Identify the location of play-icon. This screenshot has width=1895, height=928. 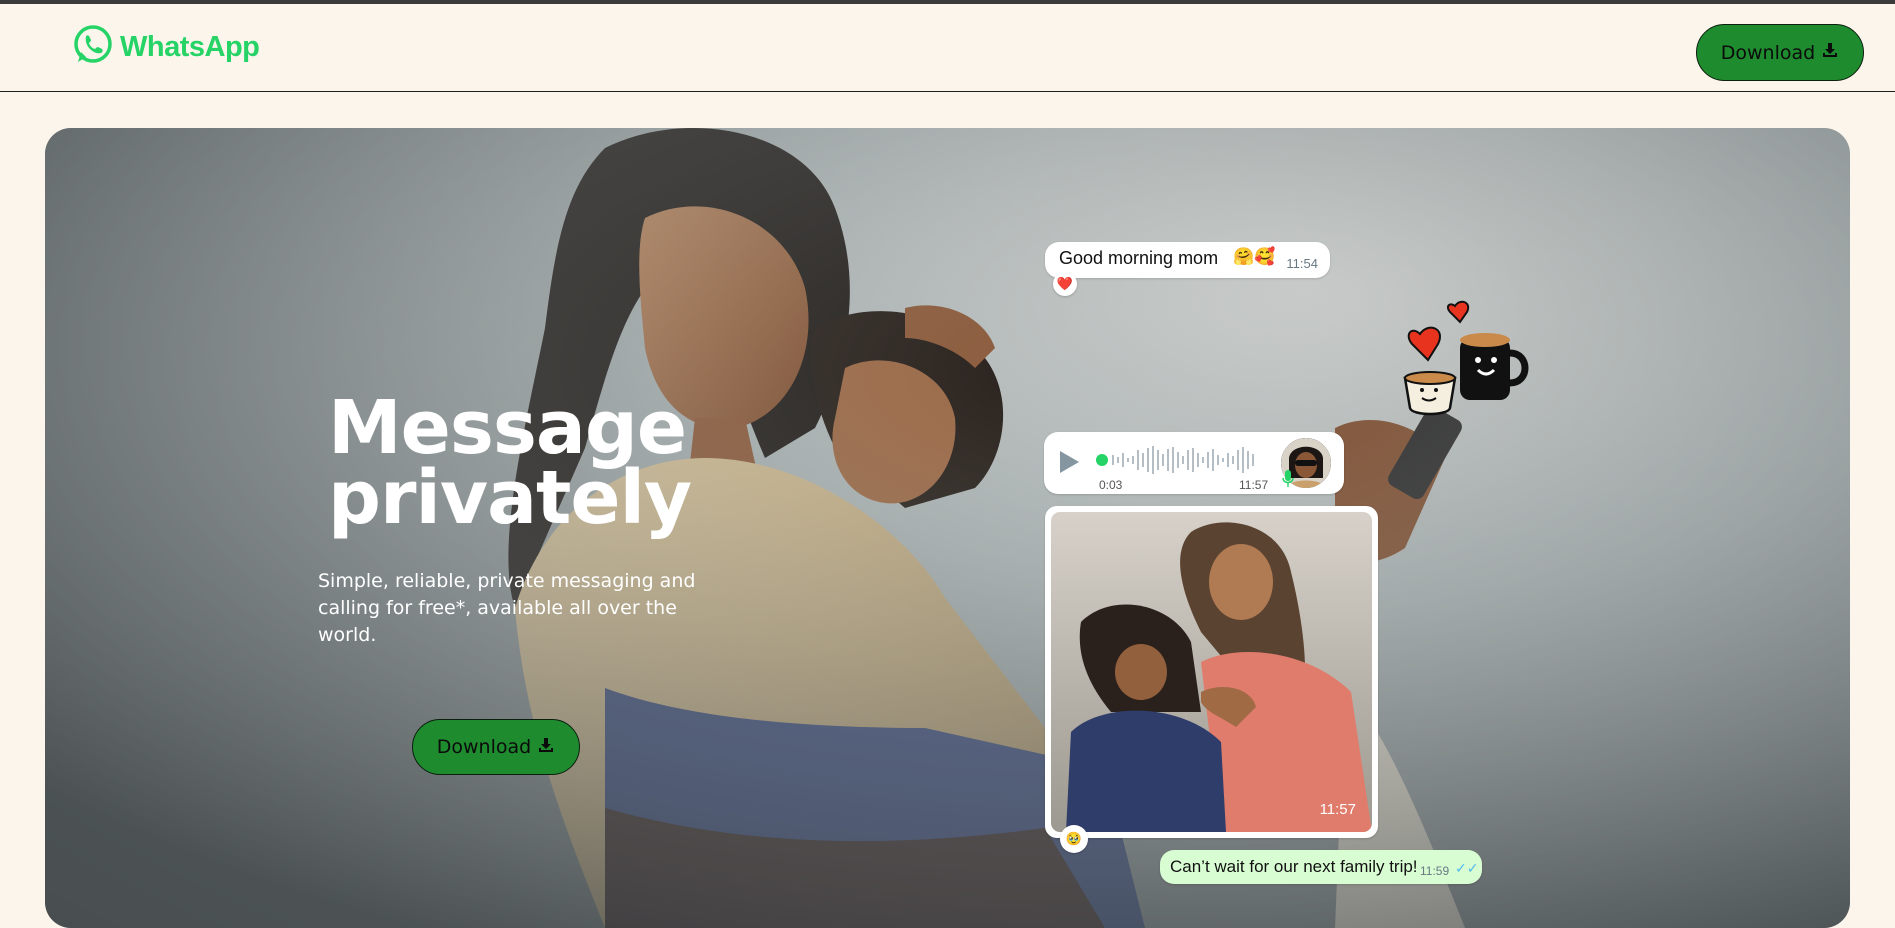
(1069, 464).